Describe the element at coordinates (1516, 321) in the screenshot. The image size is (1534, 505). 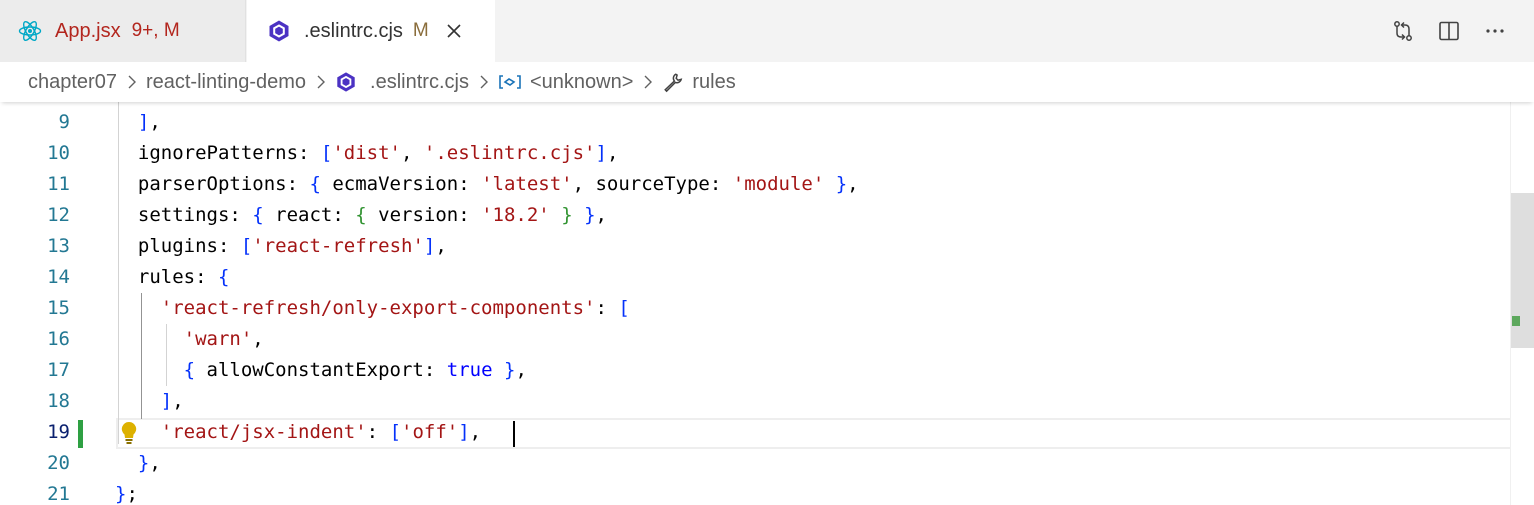
I see `scrollbar-change-marker` at that location.